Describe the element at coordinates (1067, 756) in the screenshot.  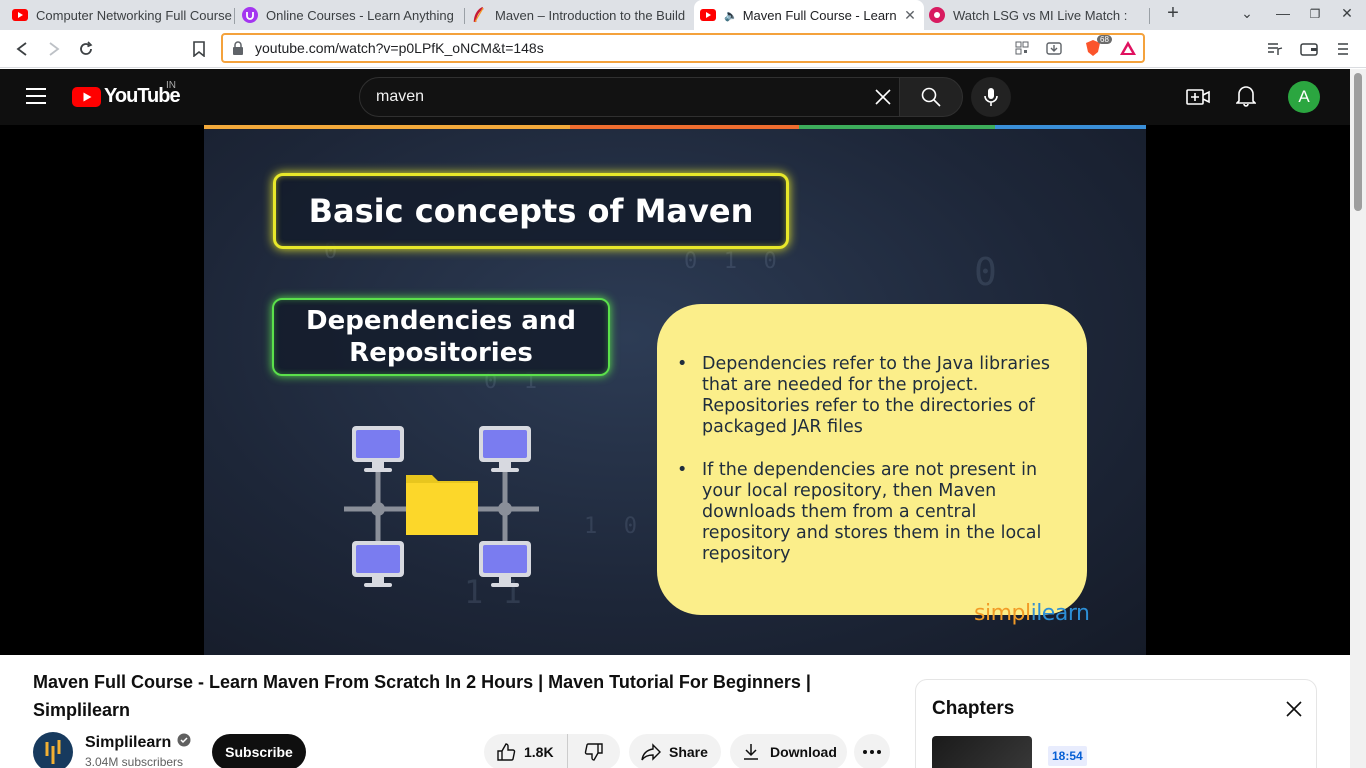
I see `chapter-timestamp: 18:54` at that location.